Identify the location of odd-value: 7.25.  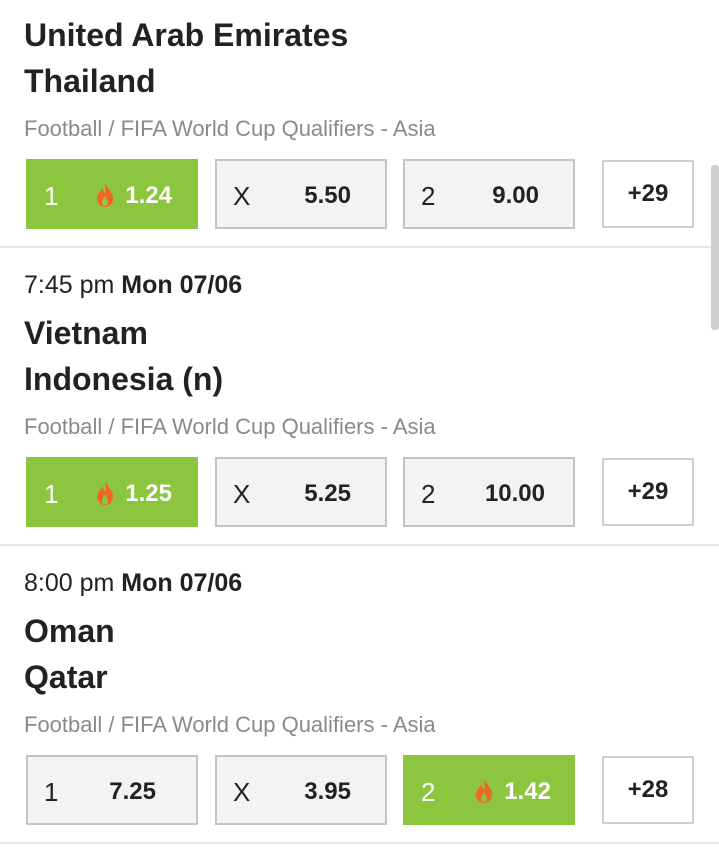
(132, 791).